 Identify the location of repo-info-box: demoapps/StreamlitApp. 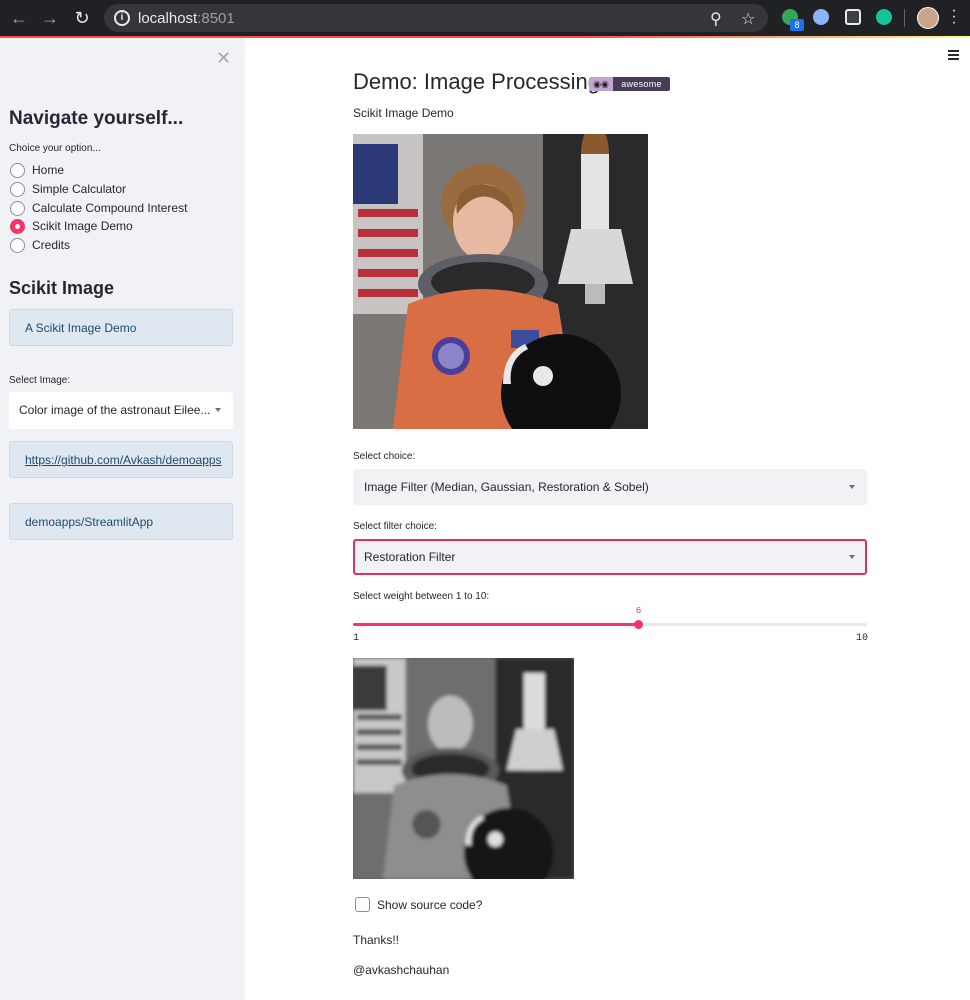
(121, 521).